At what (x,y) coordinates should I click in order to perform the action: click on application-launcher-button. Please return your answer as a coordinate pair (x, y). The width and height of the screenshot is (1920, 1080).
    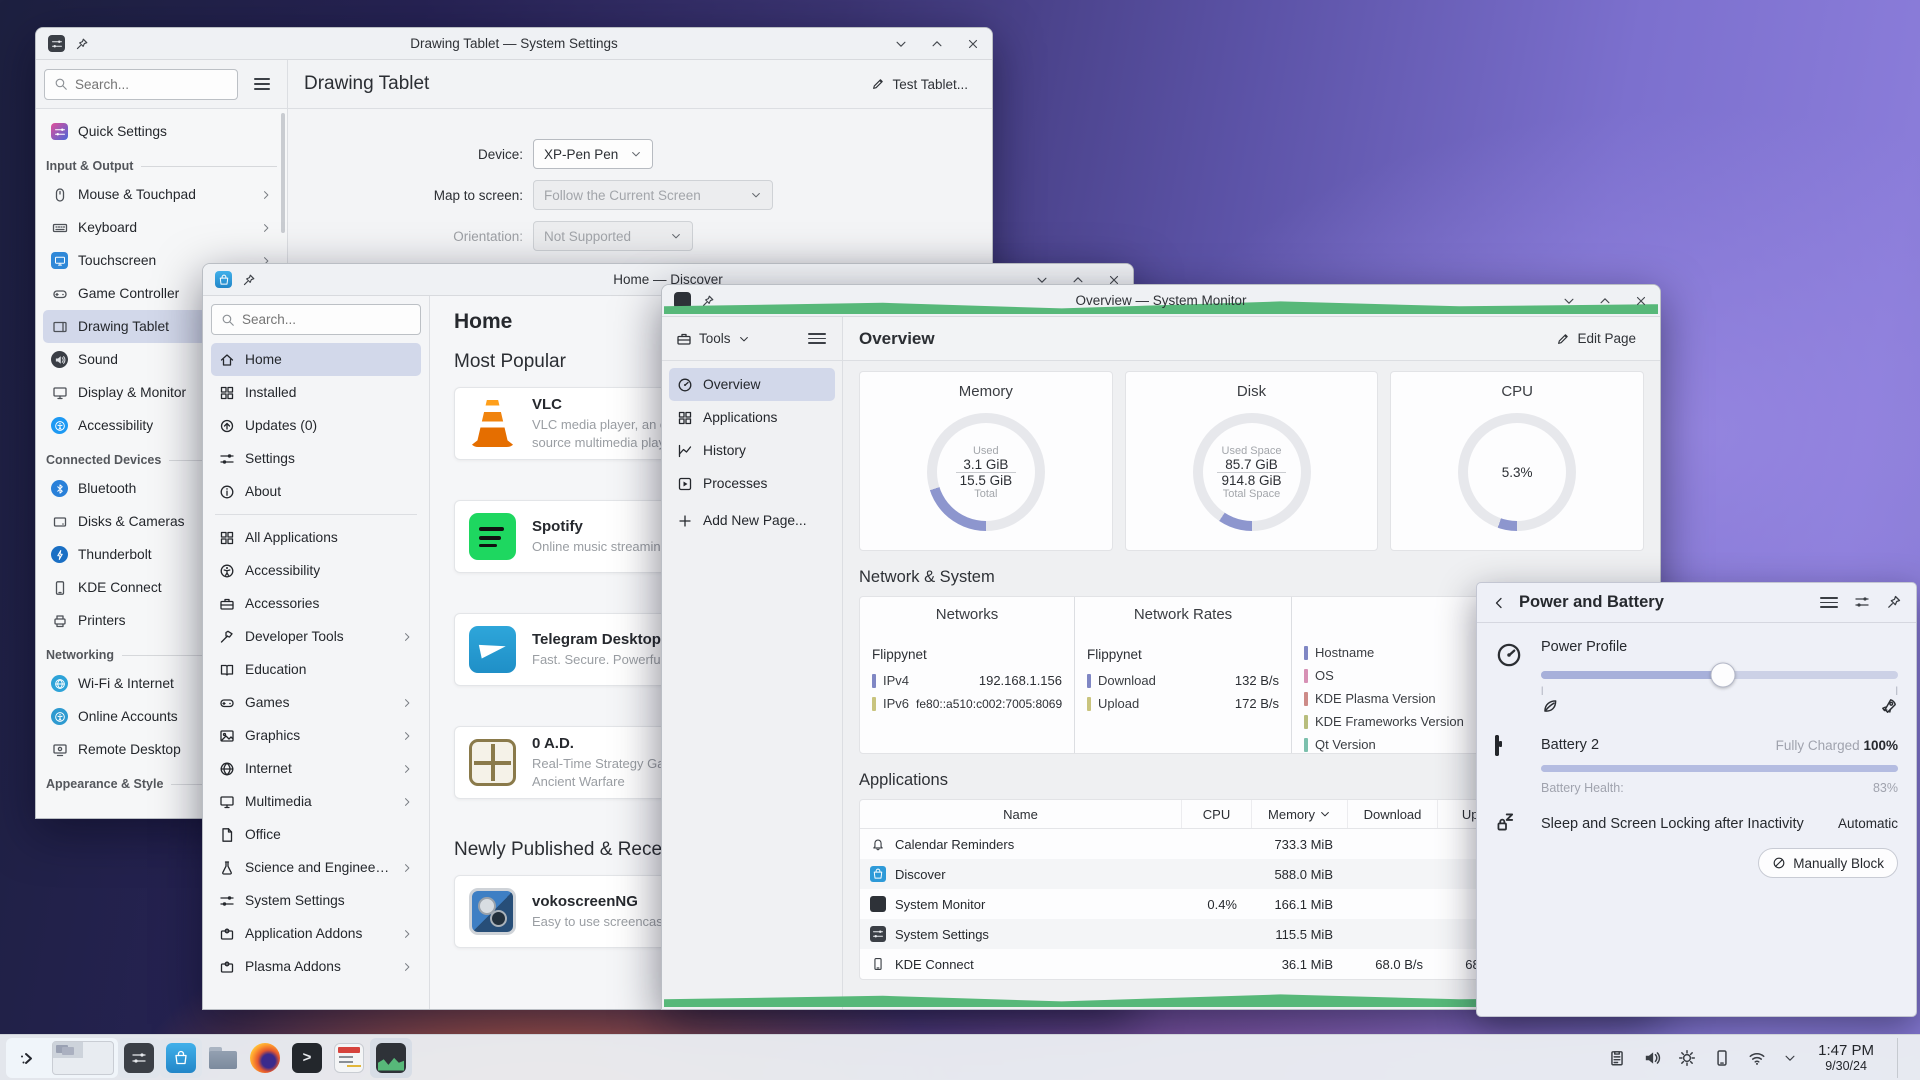
    Looking at the image, I should click on (27, 1058).